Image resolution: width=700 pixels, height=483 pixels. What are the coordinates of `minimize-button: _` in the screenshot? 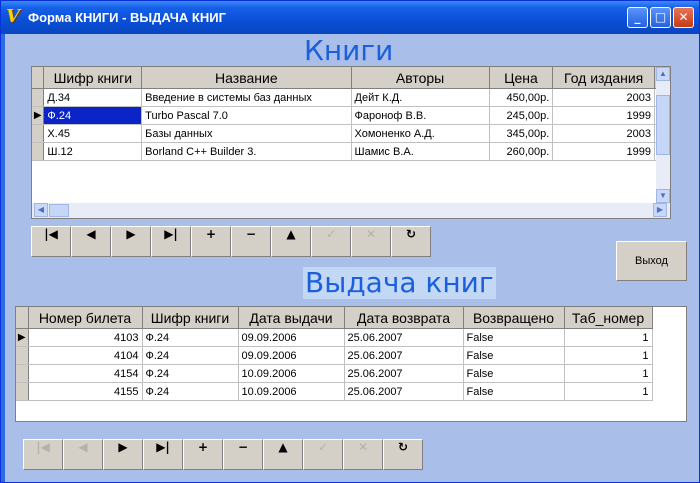 It's located at (637, 17).